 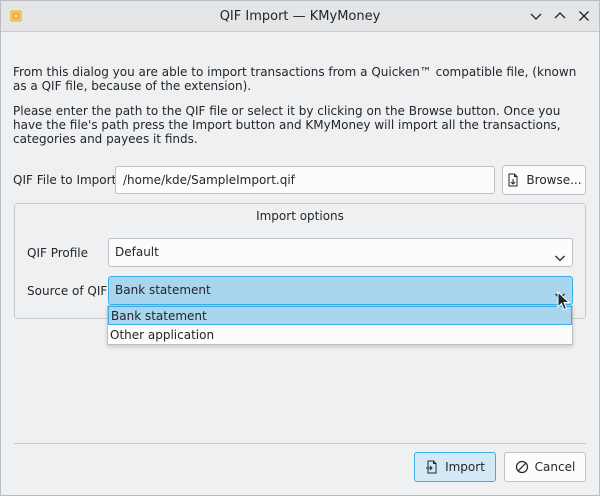 I want to click on cancel-label: Cancel, so click(x=555, y=467).